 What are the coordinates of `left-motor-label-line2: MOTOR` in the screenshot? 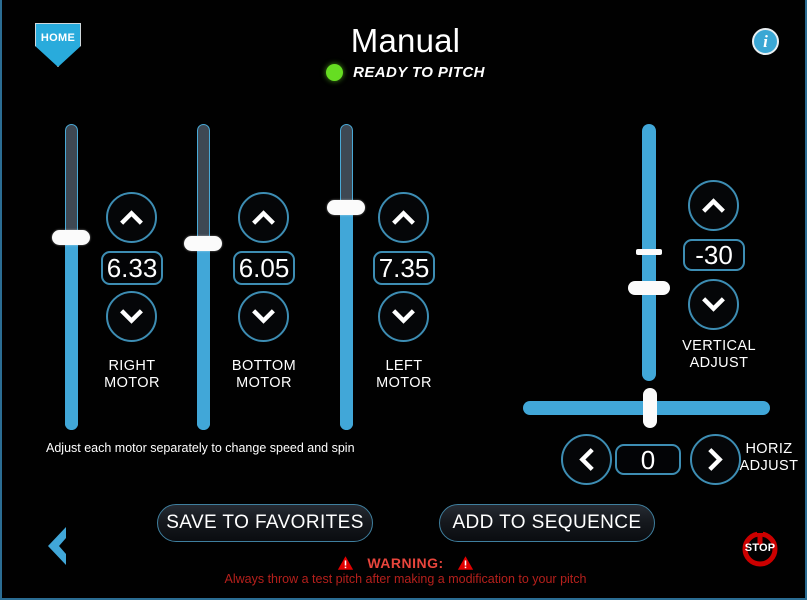 It's located at (404, 383).